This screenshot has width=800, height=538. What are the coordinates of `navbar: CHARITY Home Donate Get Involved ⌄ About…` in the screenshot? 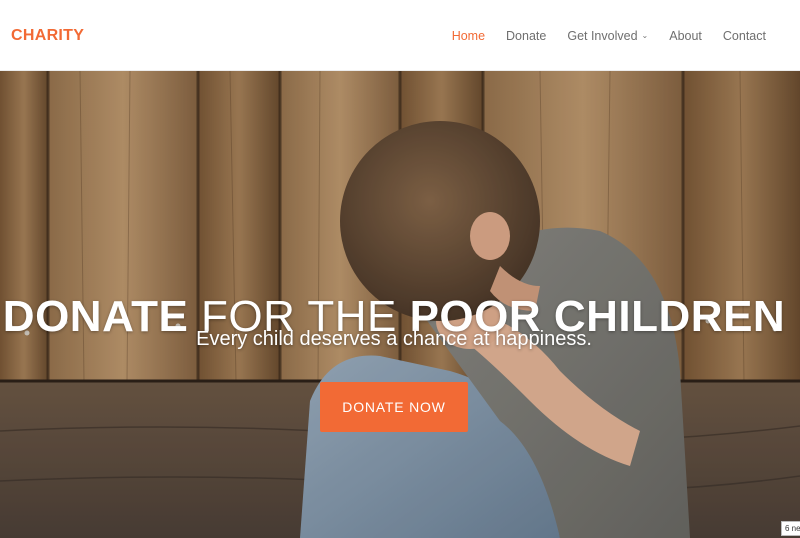 It's located at (400, 35).